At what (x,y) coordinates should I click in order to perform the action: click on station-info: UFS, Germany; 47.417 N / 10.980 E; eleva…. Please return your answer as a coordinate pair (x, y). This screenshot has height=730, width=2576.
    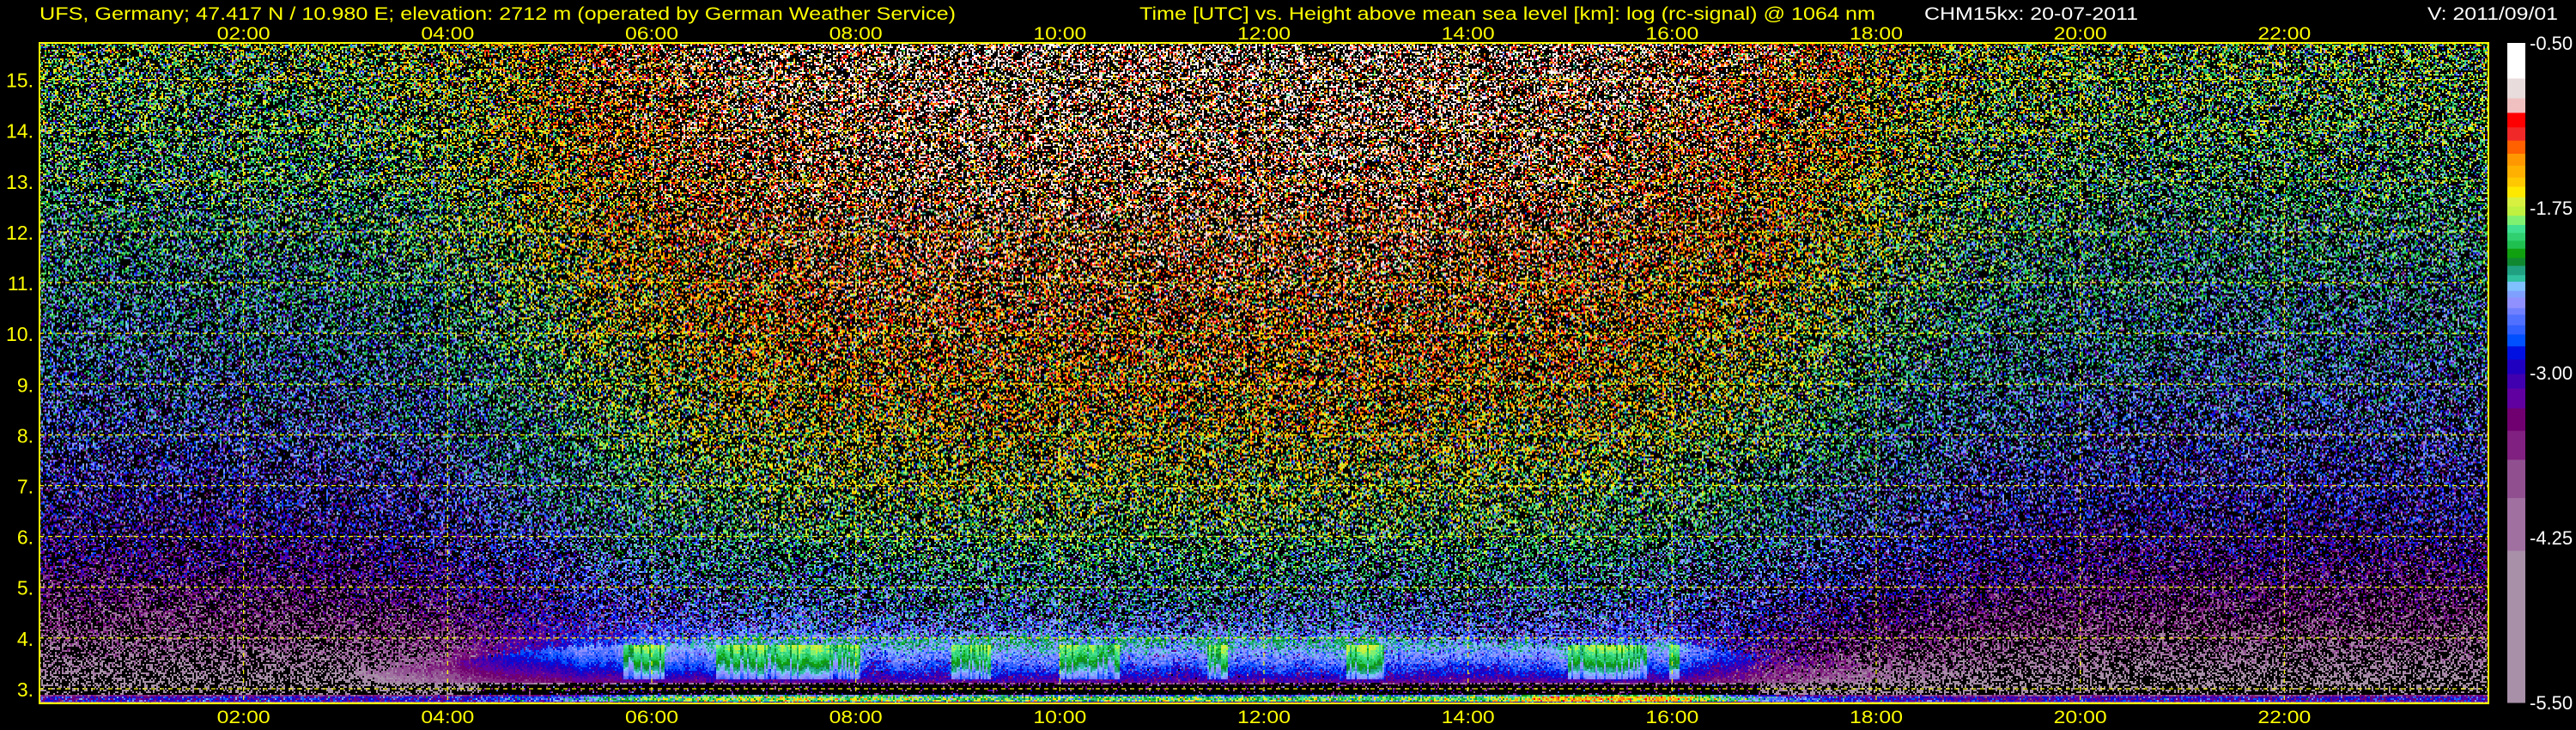
    Looking at the image, I should click on (497, 14).